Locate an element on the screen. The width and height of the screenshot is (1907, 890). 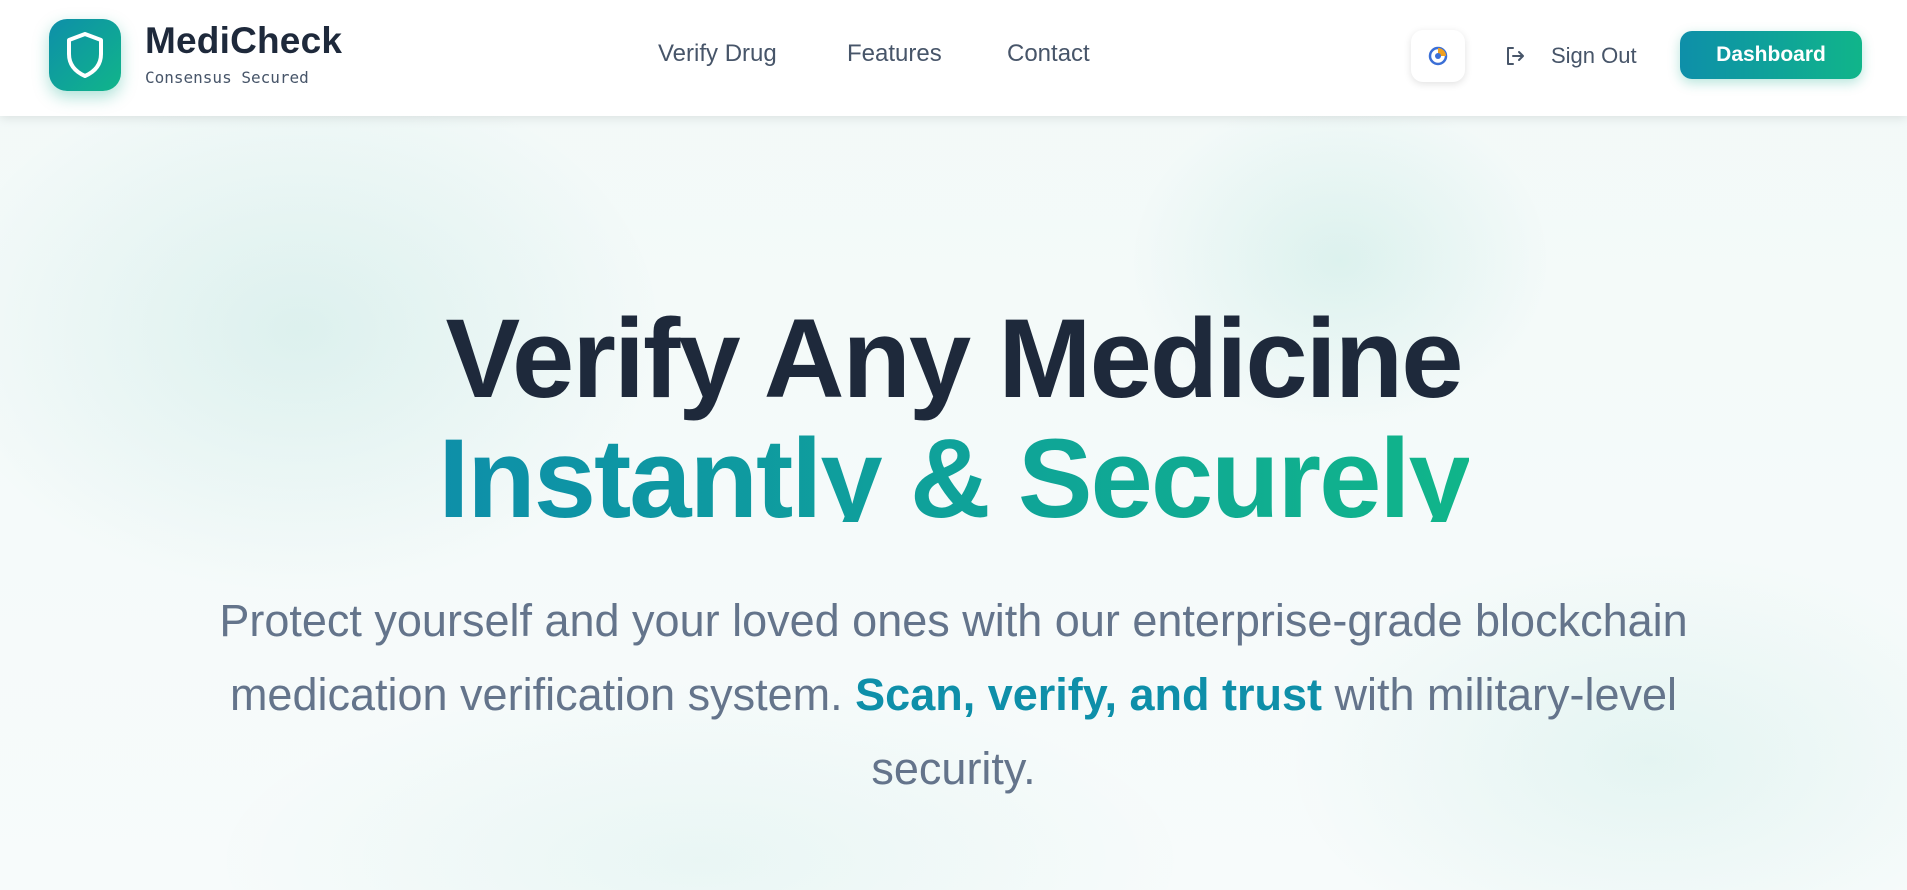
dashboard-button: Dashboard is located at coordinates (1771, 55).